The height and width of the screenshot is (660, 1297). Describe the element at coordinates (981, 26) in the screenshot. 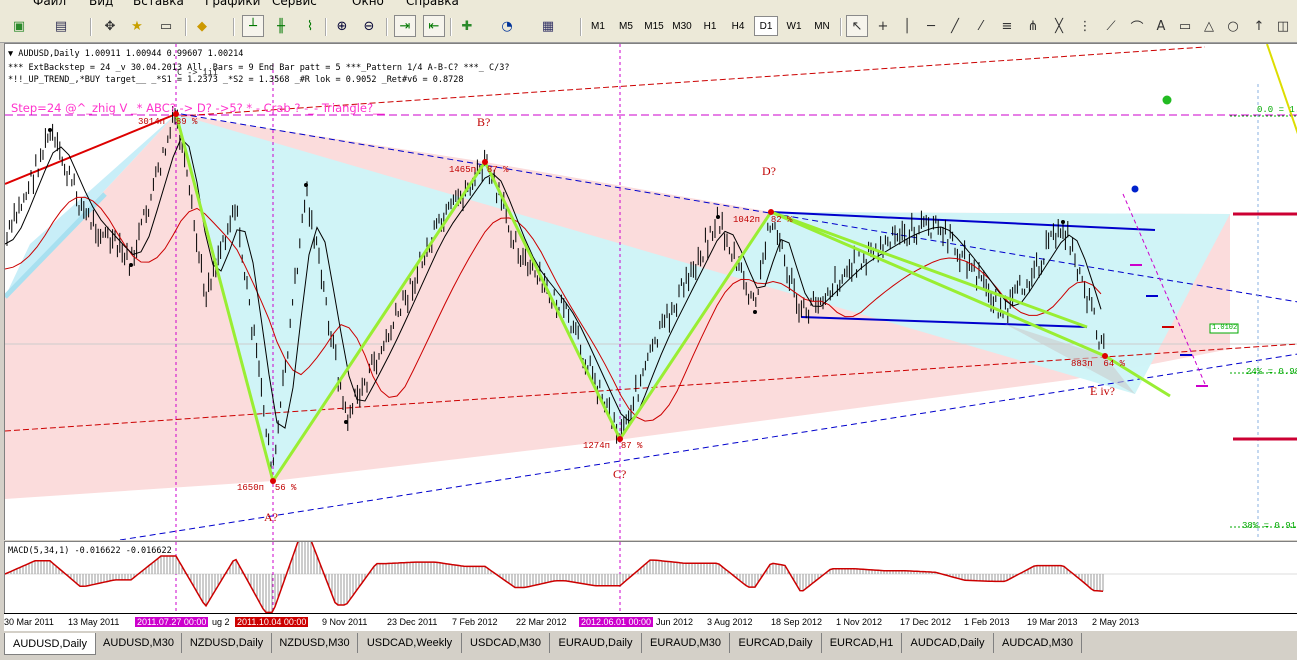

I see `angle-line-icon: ⁄` at that location.